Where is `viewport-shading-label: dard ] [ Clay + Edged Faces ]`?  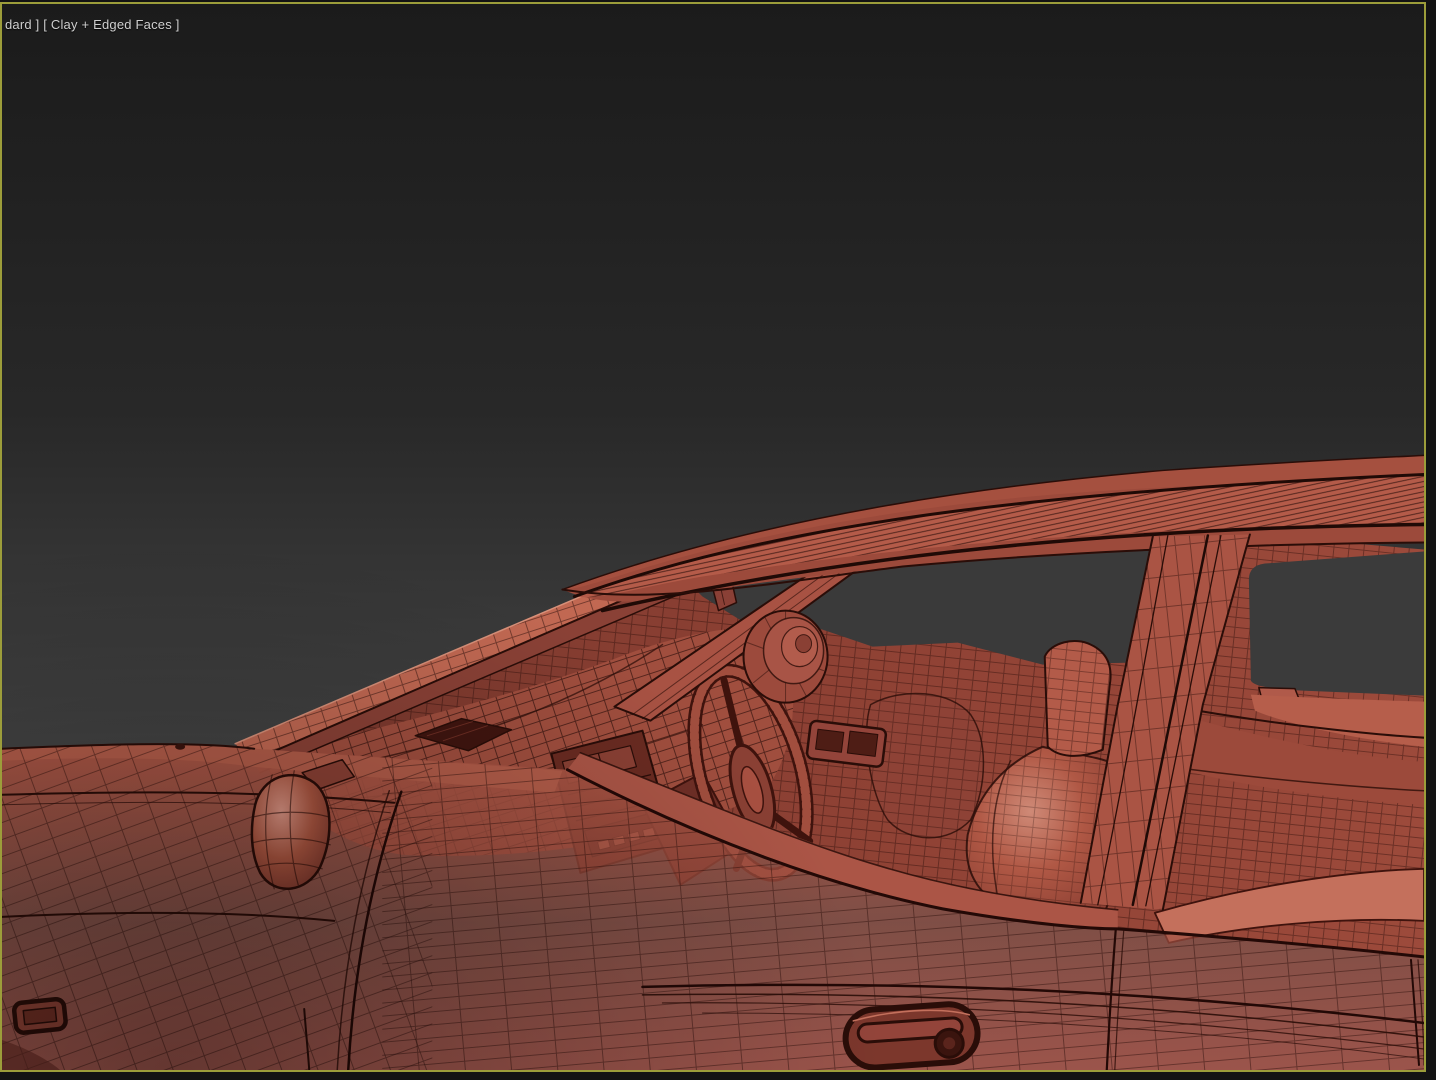 viewport-shading-label: dard ] [ Clay + Edged Faces ] is located at coordinates (92, 24).